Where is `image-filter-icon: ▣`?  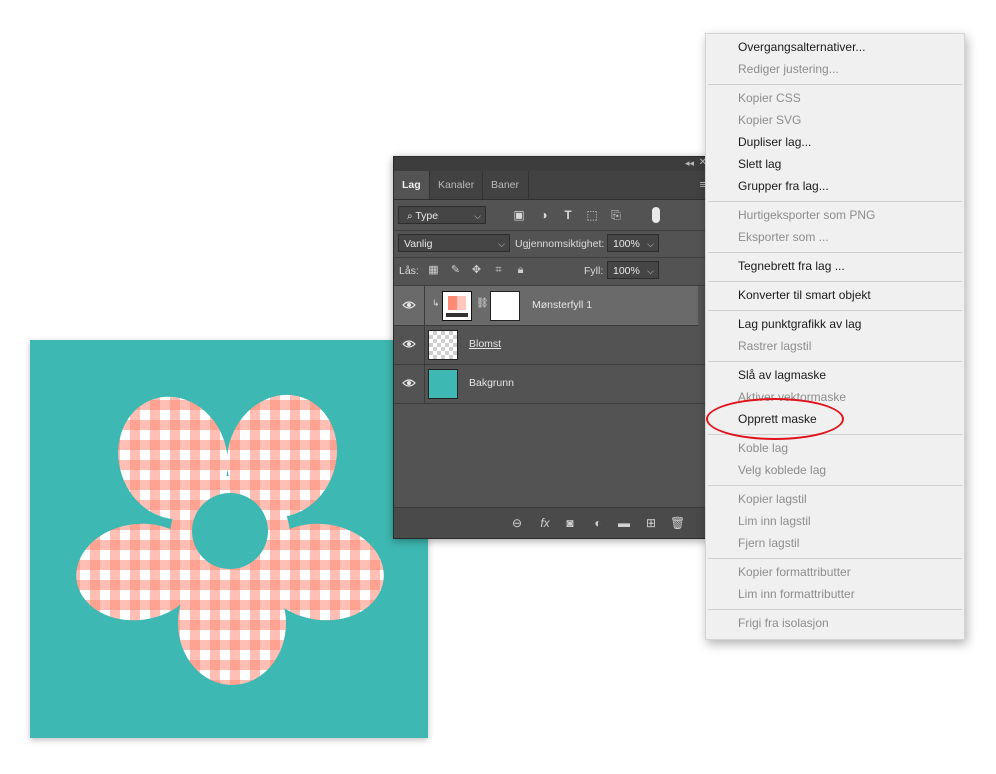
image-filter-icon: ▣ is located at coordinates (519, 215).